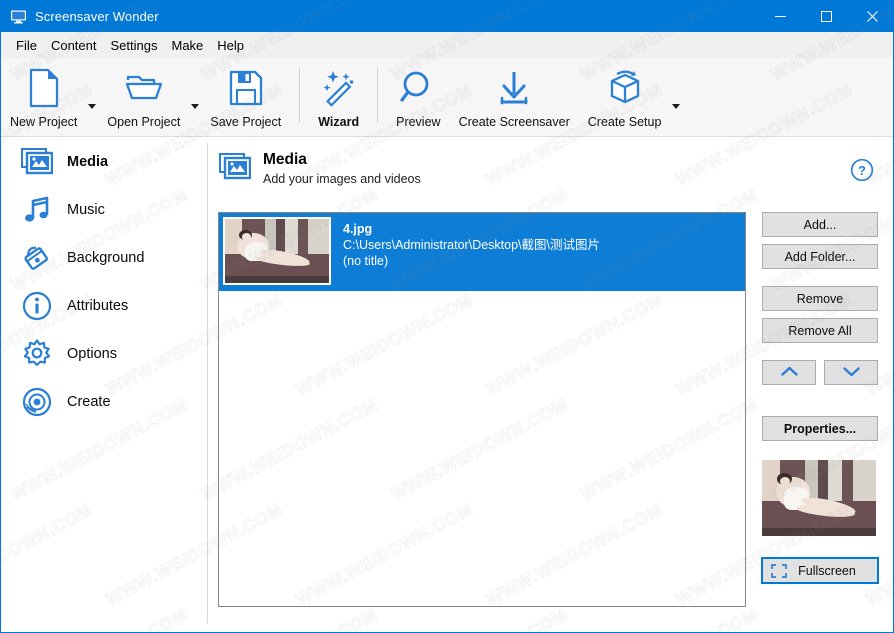  Describe the element at coordinates (92, 110) in the screenshot. I see `new-project-dropdown-caret` at that location.